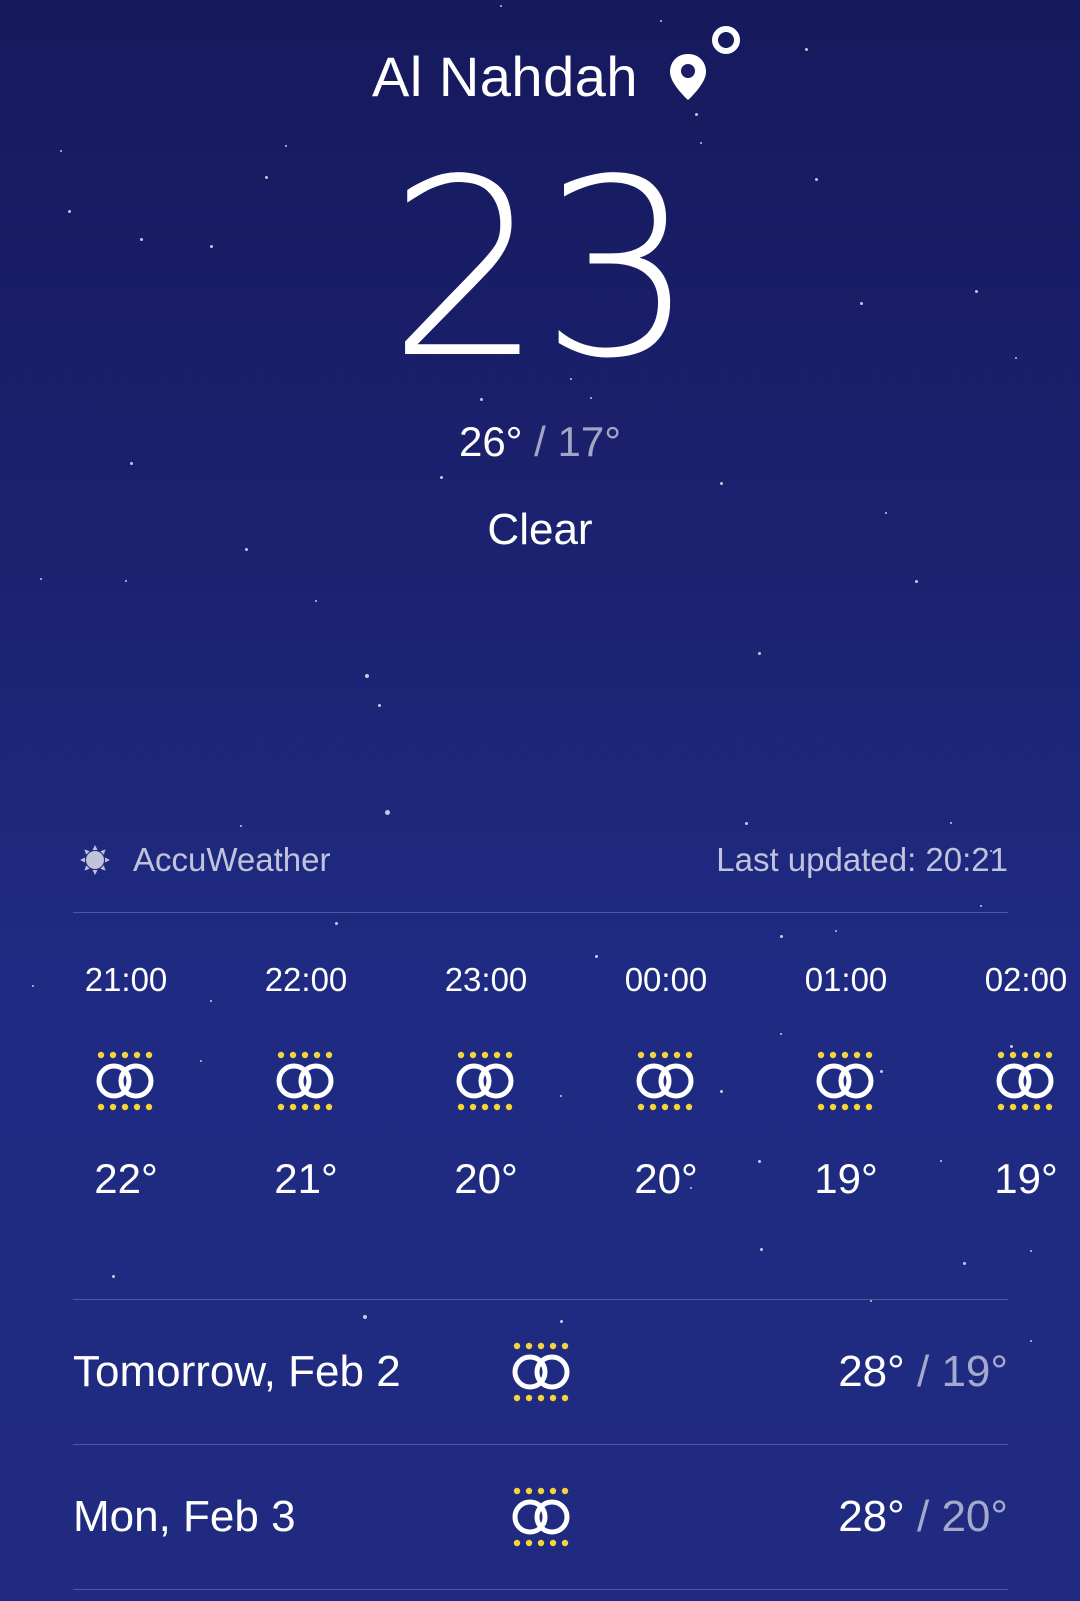  Describe the element at coordinates (862, 859) in the screenshot. I see `last-updated: Last updated: 20:21` at that location.